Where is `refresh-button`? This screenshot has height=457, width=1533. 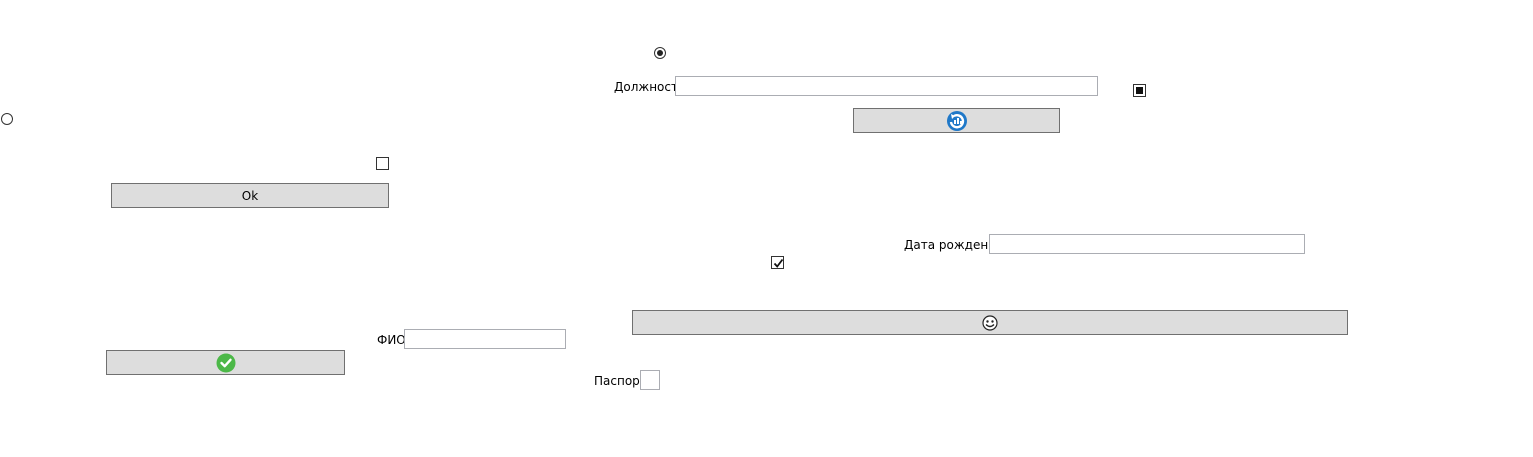 refresh-button is located at coordinates (956, 120).